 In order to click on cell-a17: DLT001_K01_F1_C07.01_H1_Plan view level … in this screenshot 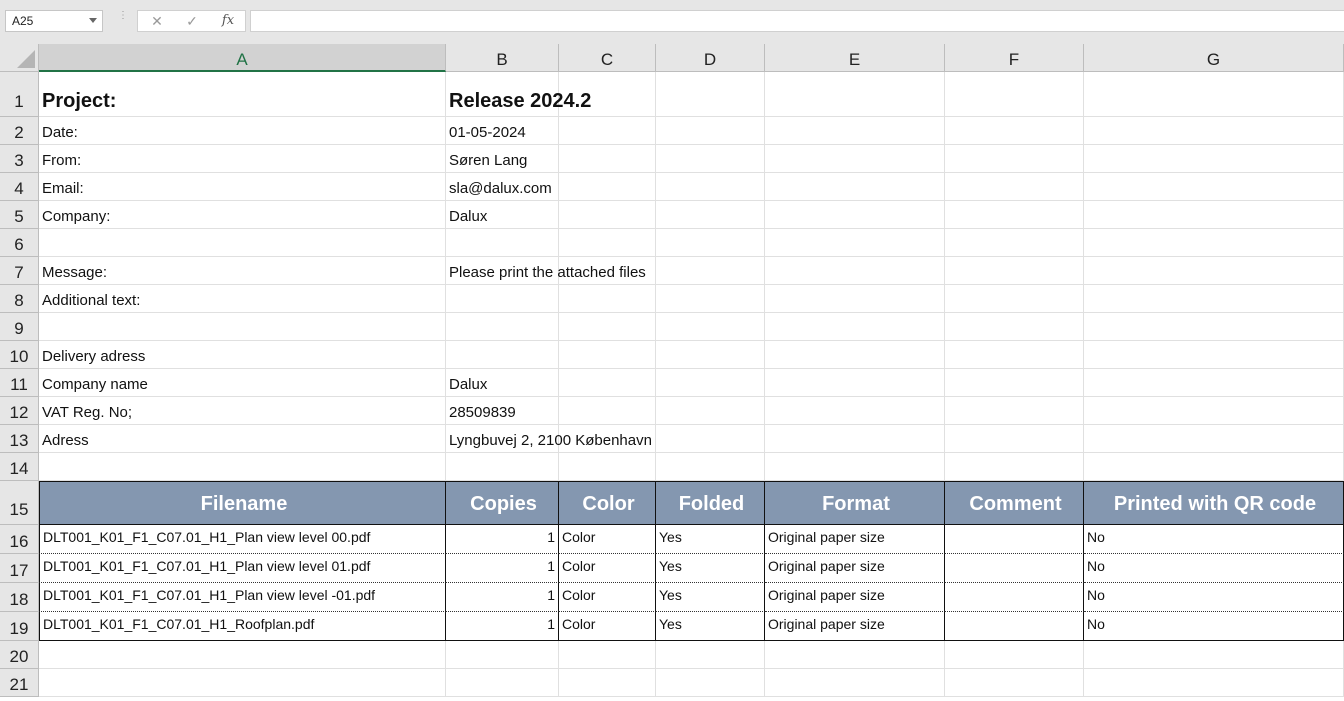, I will do `click(242, 568)`.